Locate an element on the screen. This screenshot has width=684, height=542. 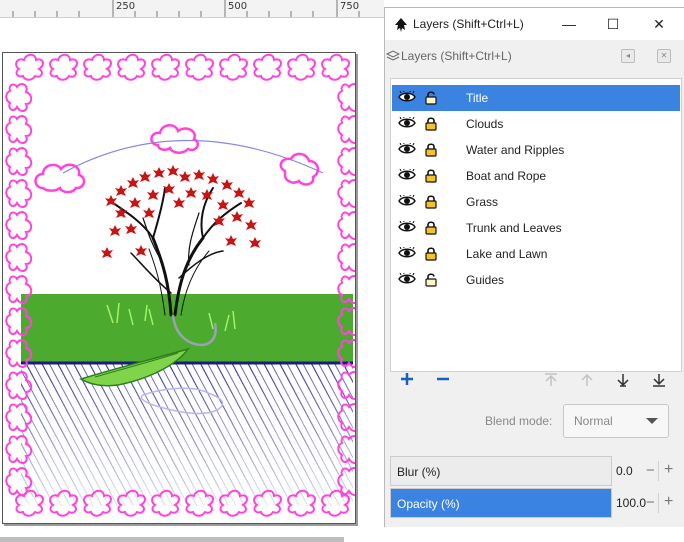
add-layer-button is located at coordinates (407, 382).